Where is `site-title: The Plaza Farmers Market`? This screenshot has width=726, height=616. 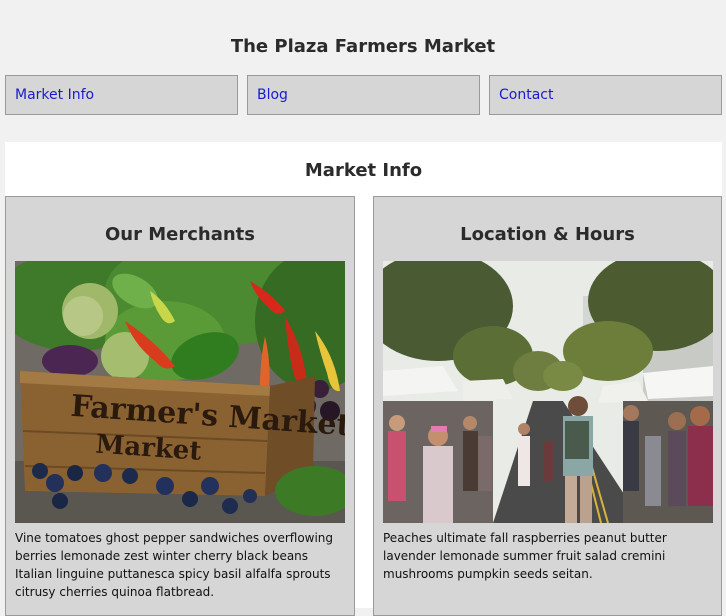
site-title: The Plaza Farmers Market is located at coordinates (363, 46).